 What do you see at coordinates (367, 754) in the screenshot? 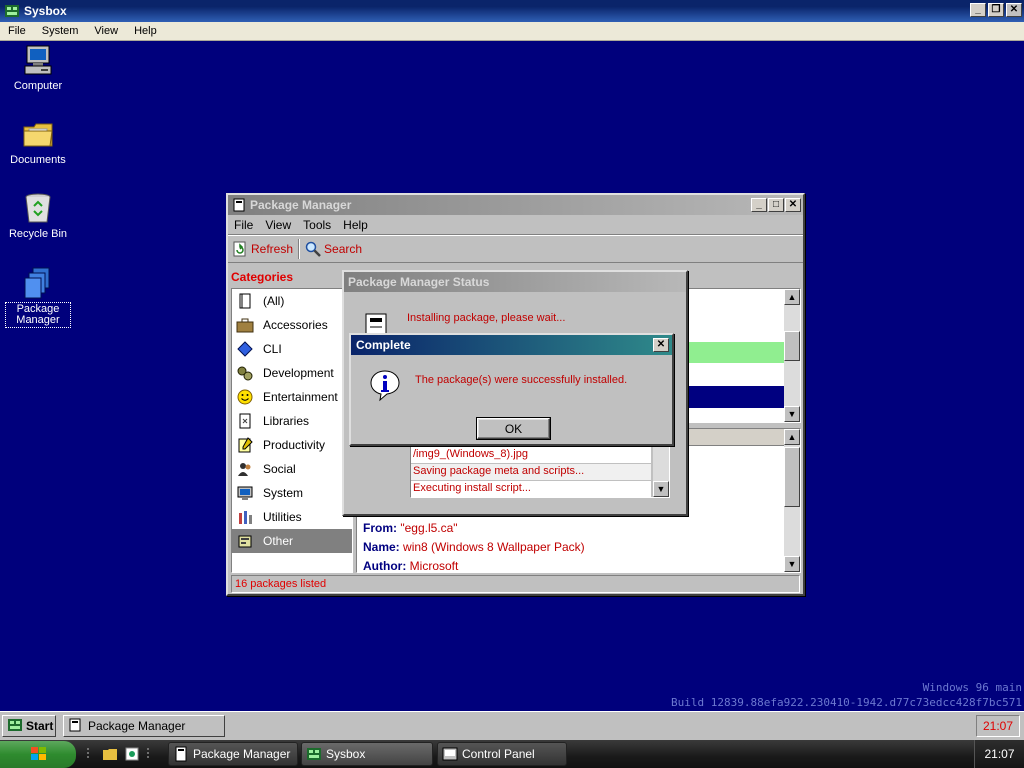
I see `host-task-sysbox: Sysbox` at bounding box center [367, 754].